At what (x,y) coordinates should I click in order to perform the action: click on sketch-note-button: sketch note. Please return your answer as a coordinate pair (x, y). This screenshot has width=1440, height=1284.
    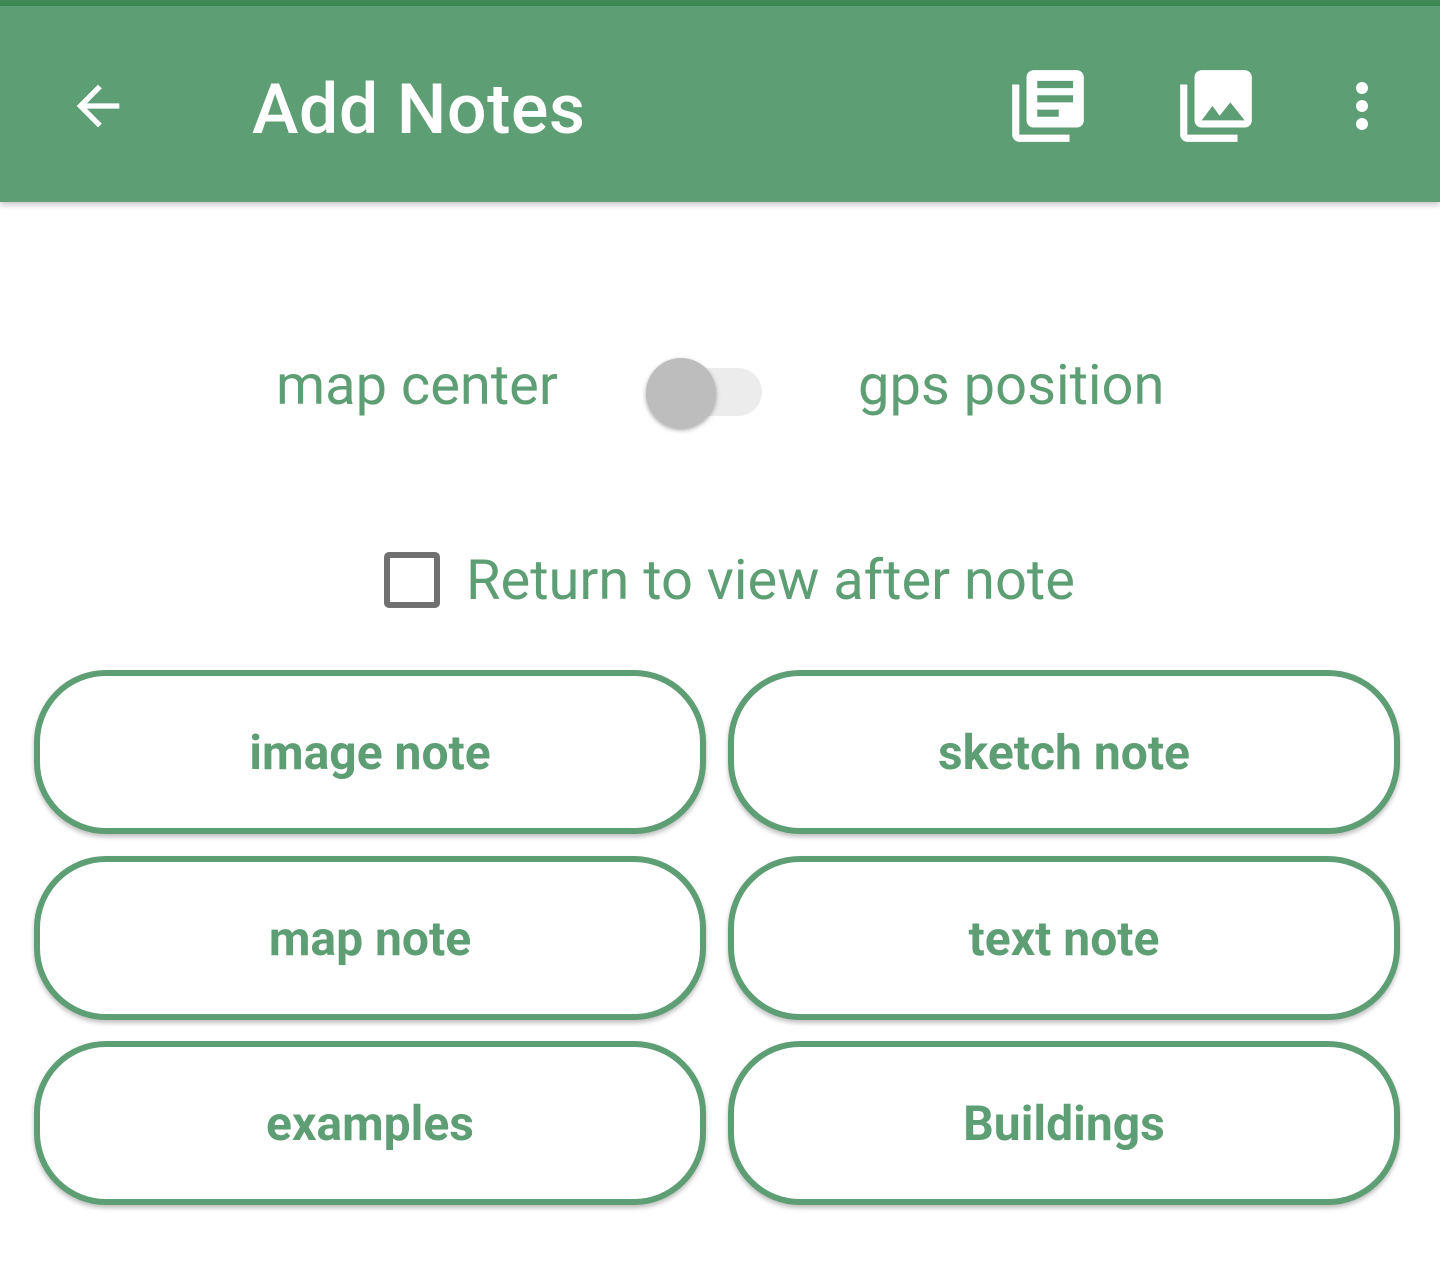
    Looking at the image, I should click on (1064, 752).